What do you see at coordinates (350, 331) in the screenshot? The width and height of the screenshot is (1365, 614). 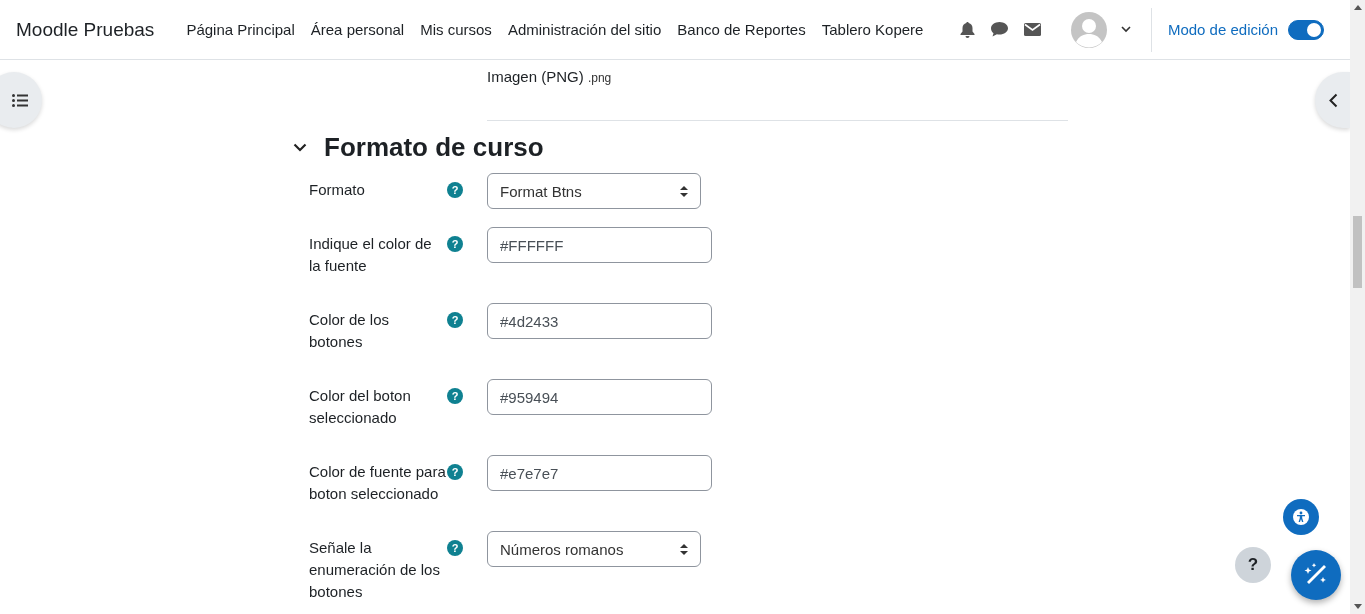 I see `field-label: Color de los botones` at bounding box center [350, 331].